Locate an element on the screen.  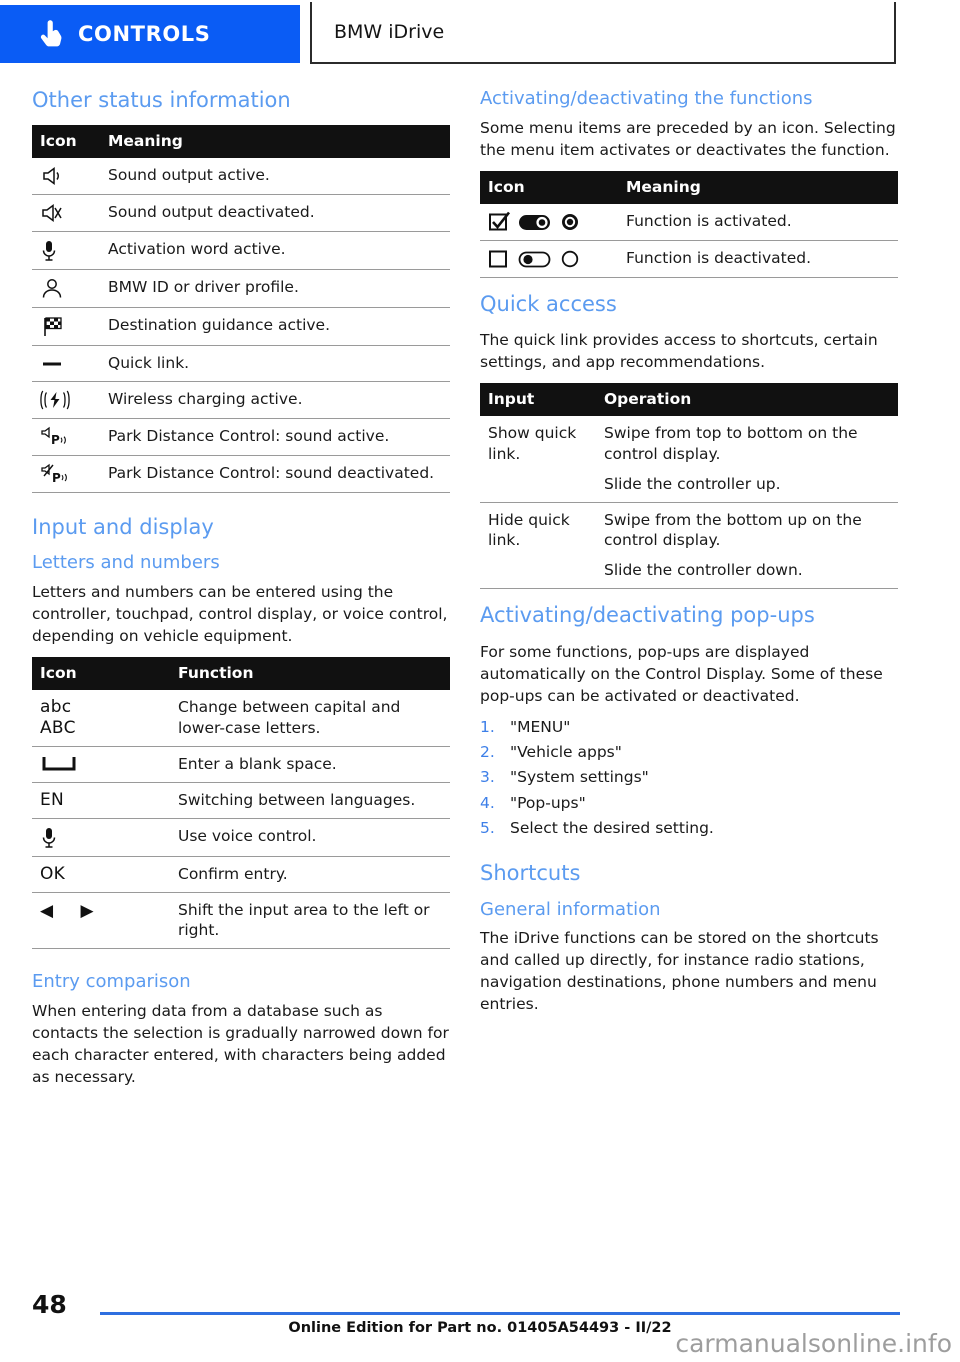
list-item: "Vehicle apps" is located at coordinates (551, 753).